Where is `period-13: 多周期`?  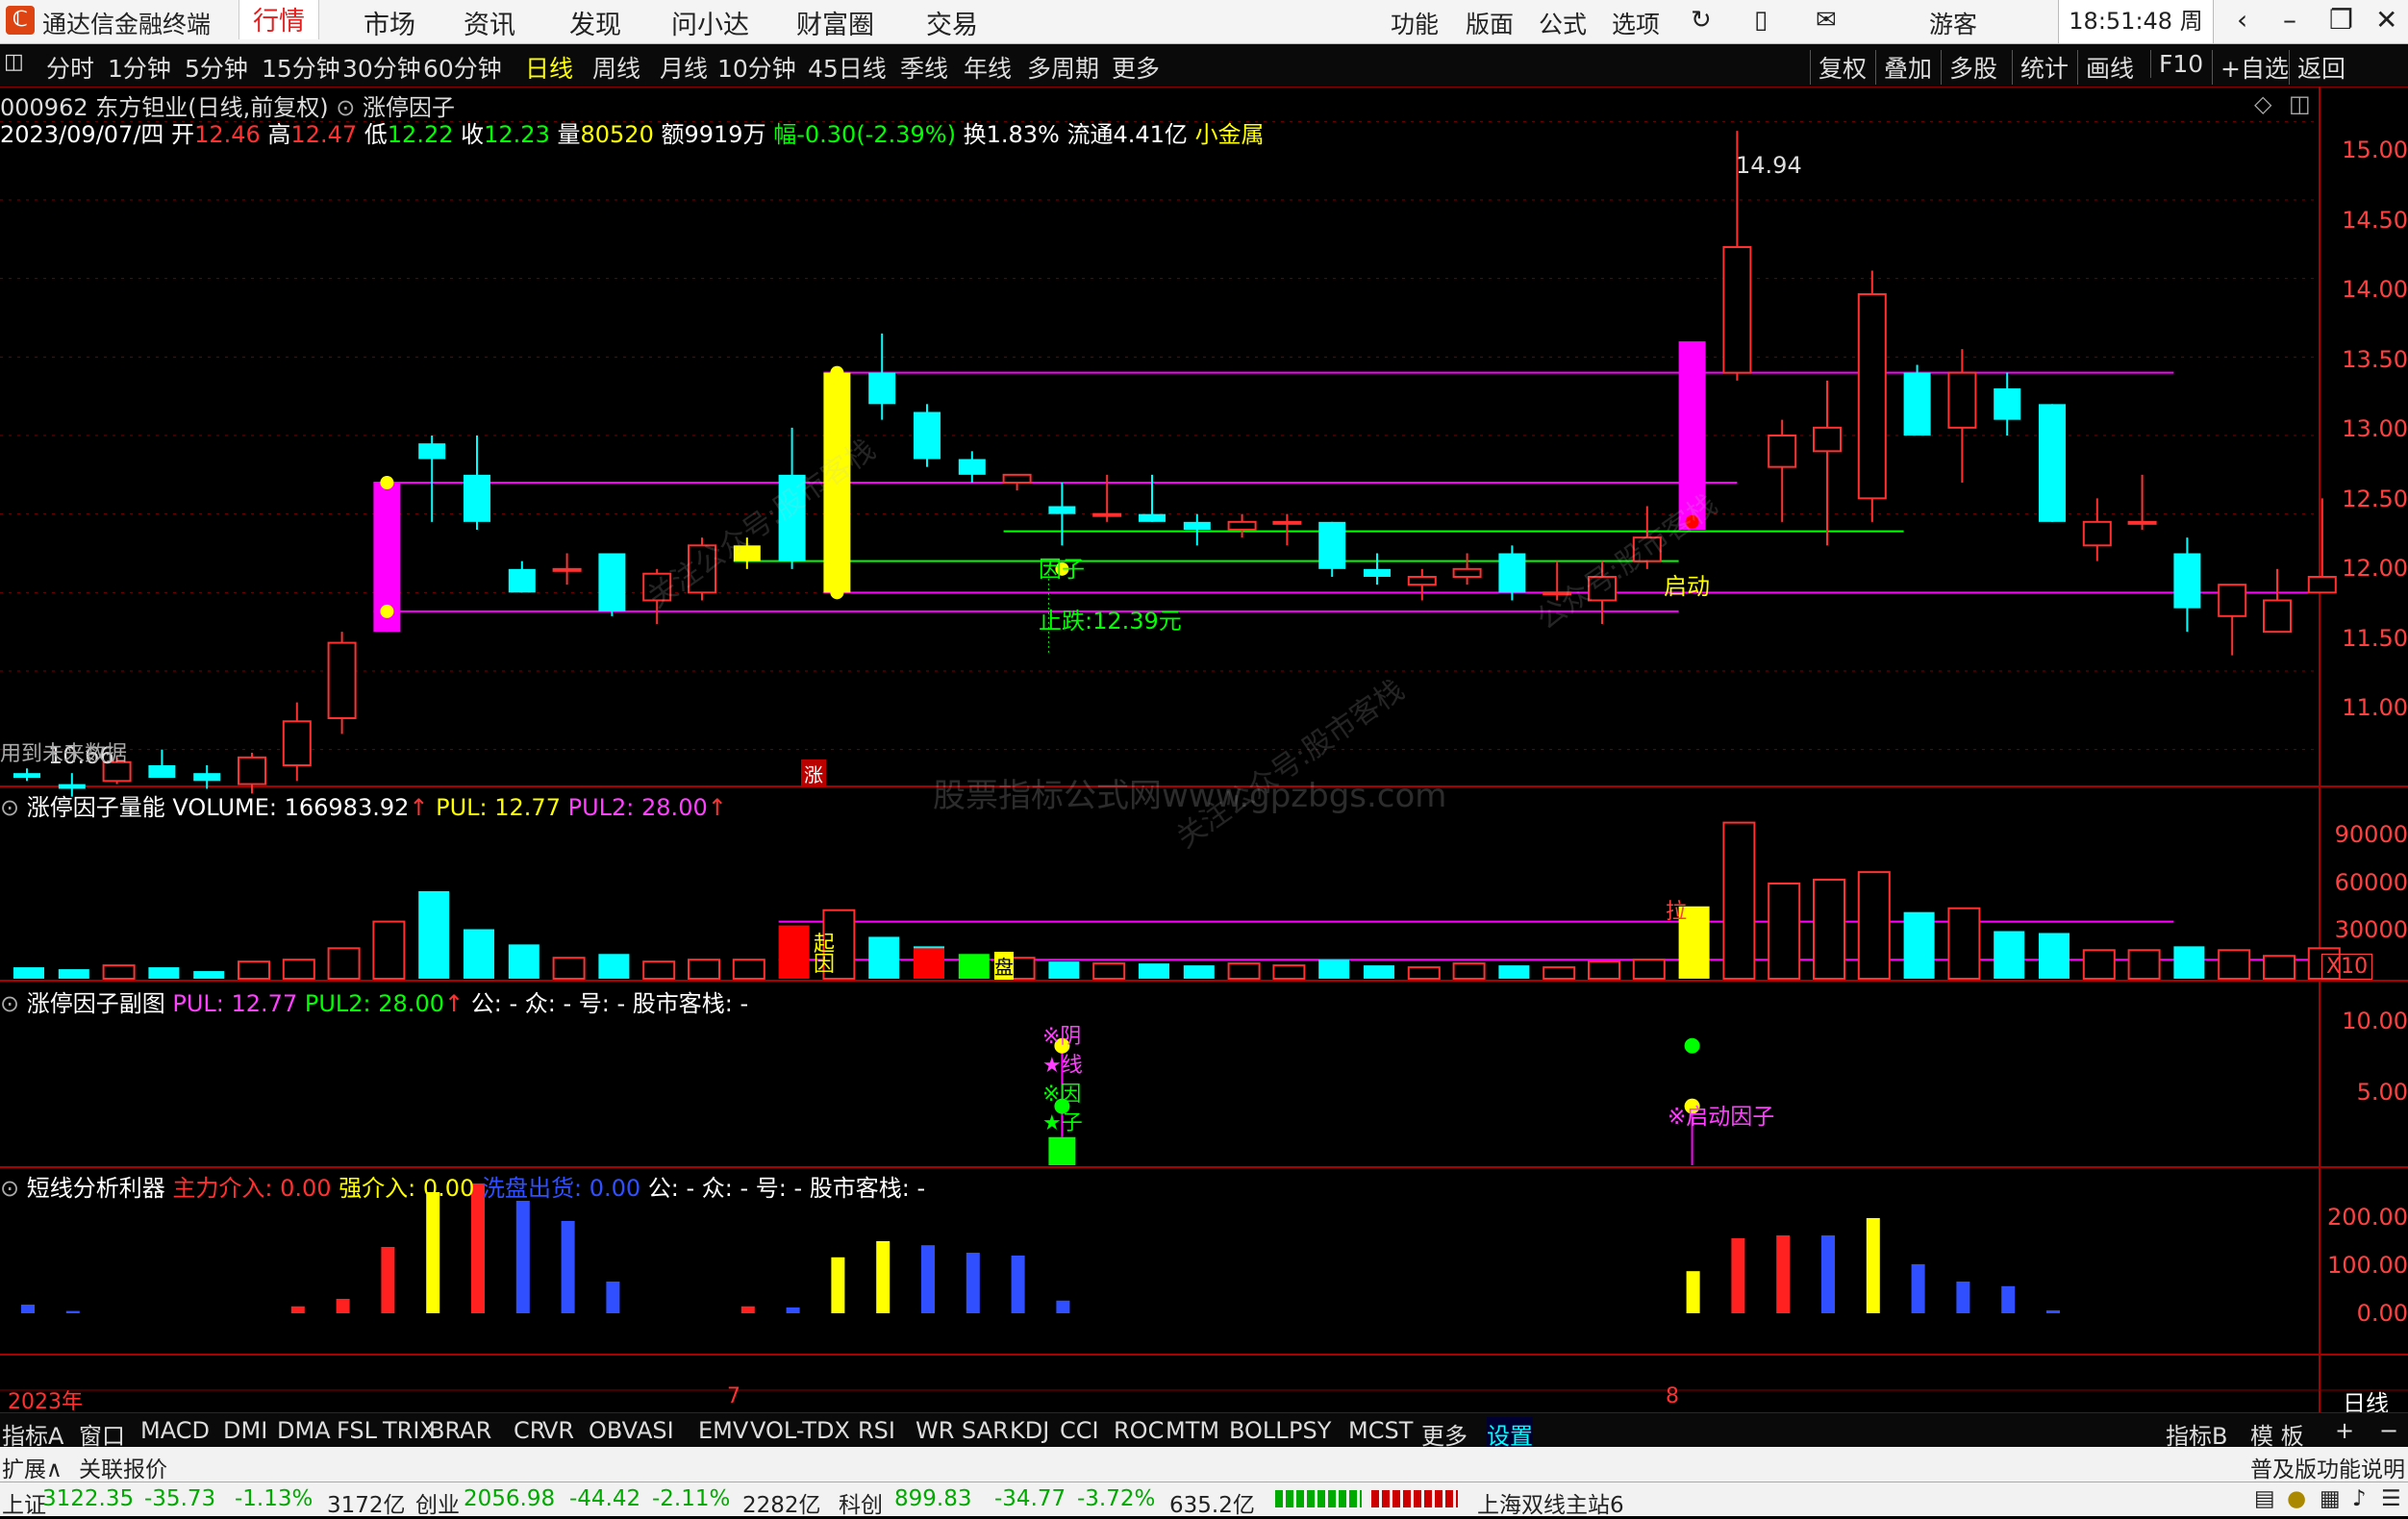
period-13: 多周期 is located at coordinates (1063, 67).